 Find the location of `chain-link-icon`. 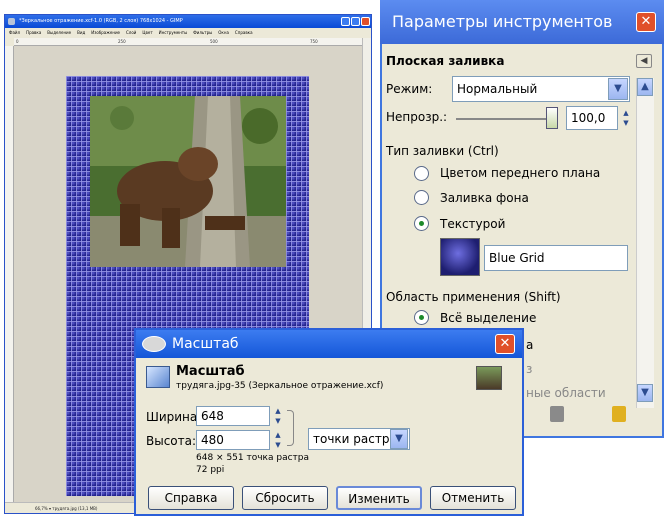

chain-link-icon is located at coordinates (290, 428).